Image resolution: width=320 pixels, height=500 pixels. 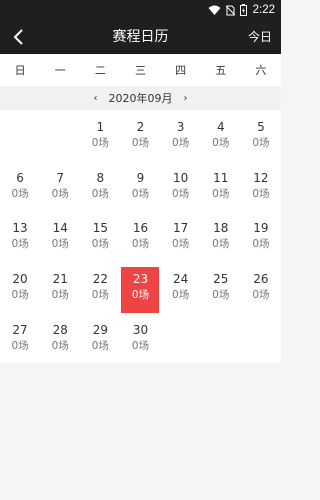 I want to click on day-number: 4, so click(x=220, y=127).